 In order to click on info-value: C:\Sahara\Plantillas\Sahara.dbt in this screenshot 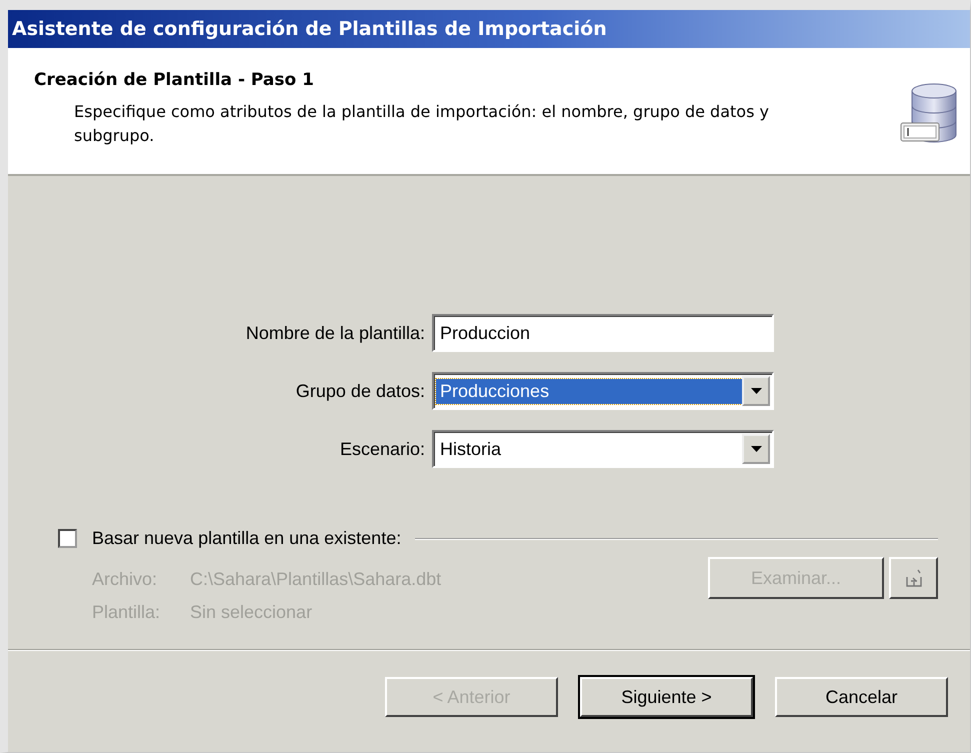, I will do `click(316, 579)`.